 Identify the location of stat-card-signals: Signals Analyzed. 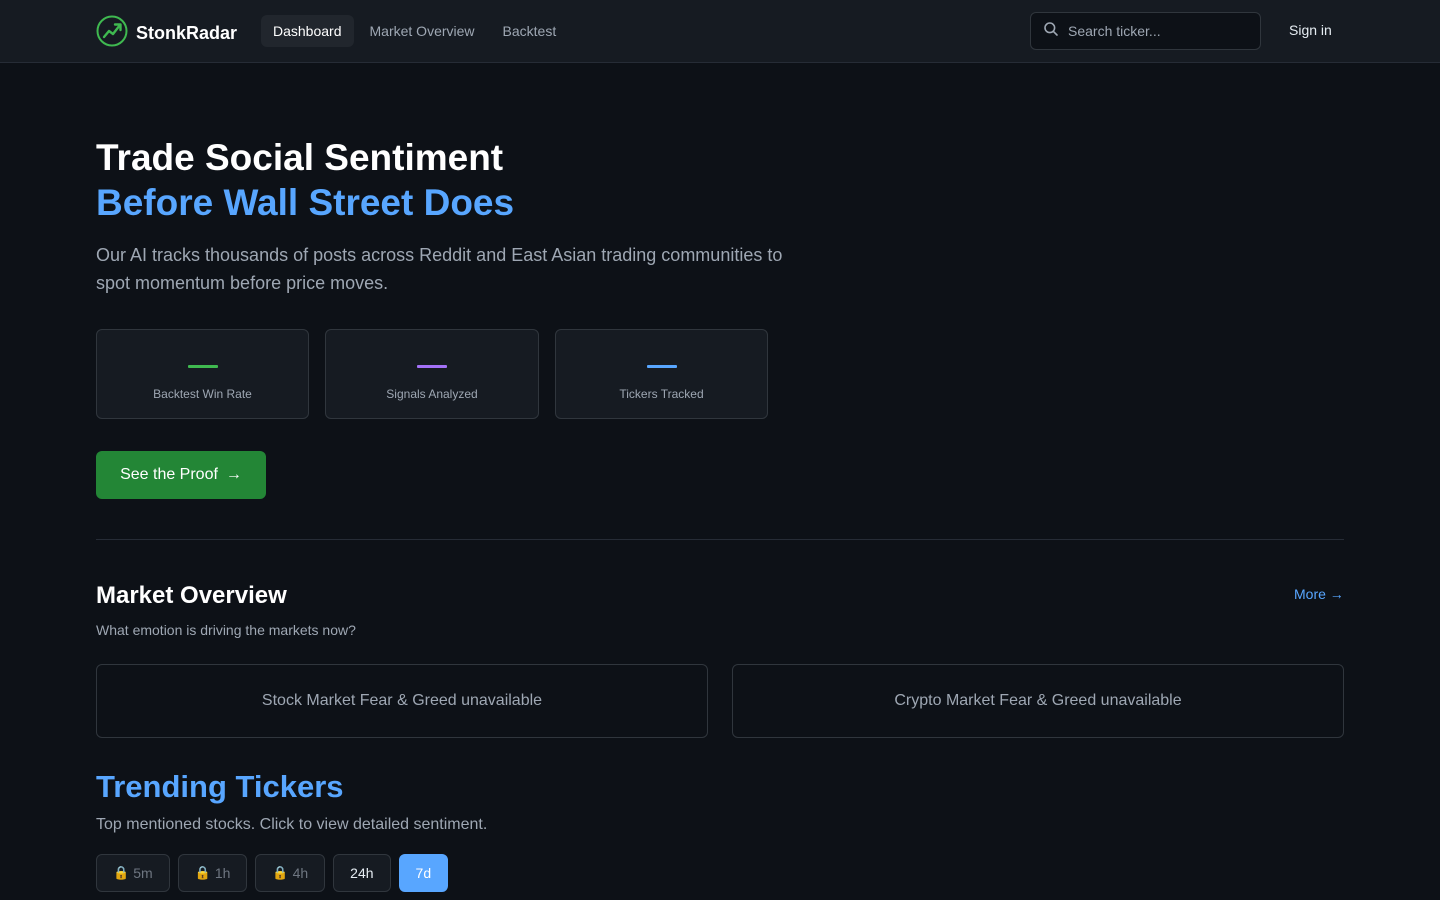
(432, 374).